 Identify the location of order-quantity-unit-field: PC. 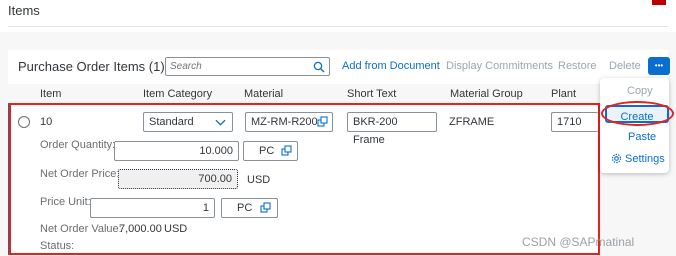
(270, 151).